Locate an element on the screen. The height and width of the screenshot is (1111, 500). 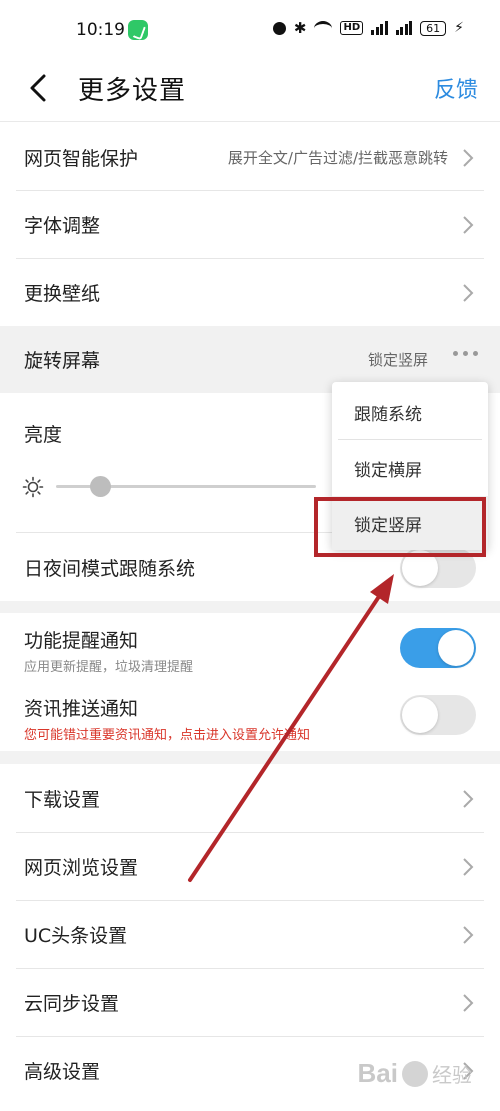
row-label: 亮度 is located at coordinates (43, 435).